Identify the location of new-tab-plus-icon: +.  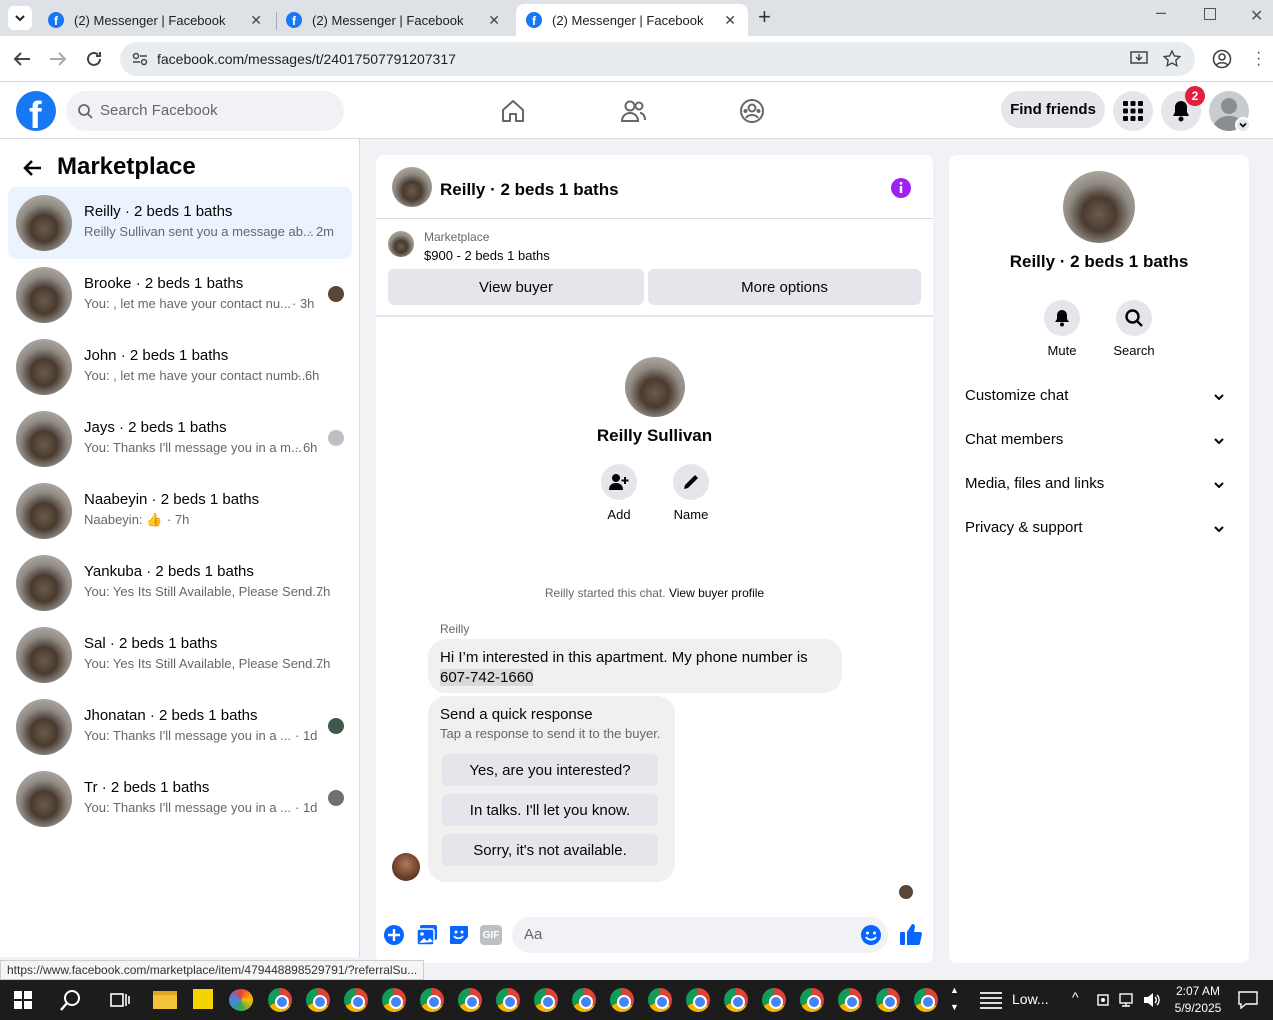
(764, 17).